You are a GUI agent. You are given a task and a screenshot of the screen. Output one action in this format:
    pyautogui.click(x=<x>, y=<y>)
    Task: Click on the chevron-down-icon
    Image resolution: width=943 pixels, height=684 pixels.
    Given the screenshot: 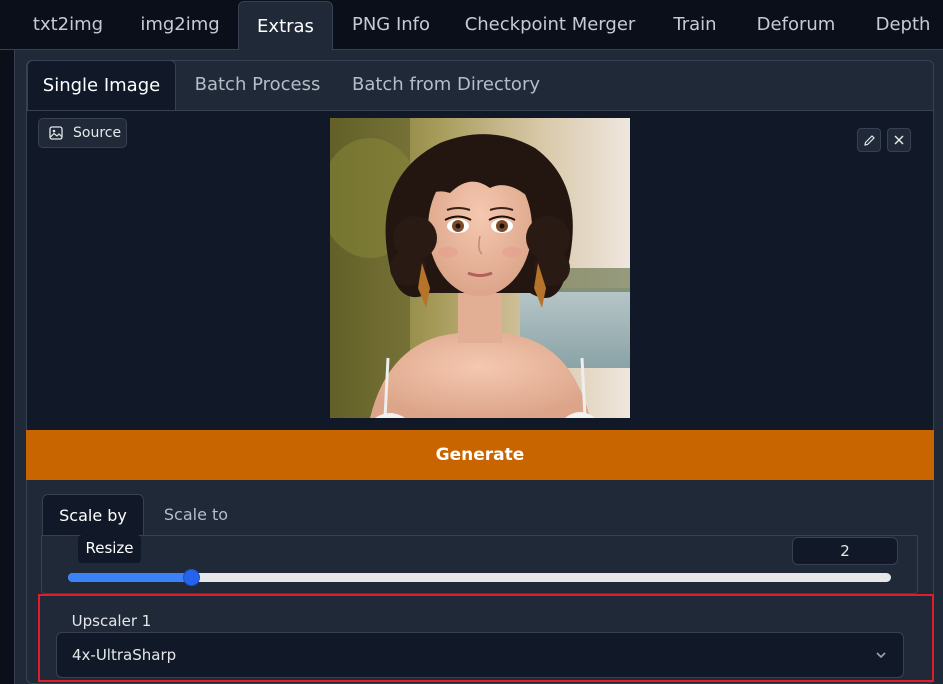 What is the action you would take?
    pyautogui.click(x=881, y=655)
    